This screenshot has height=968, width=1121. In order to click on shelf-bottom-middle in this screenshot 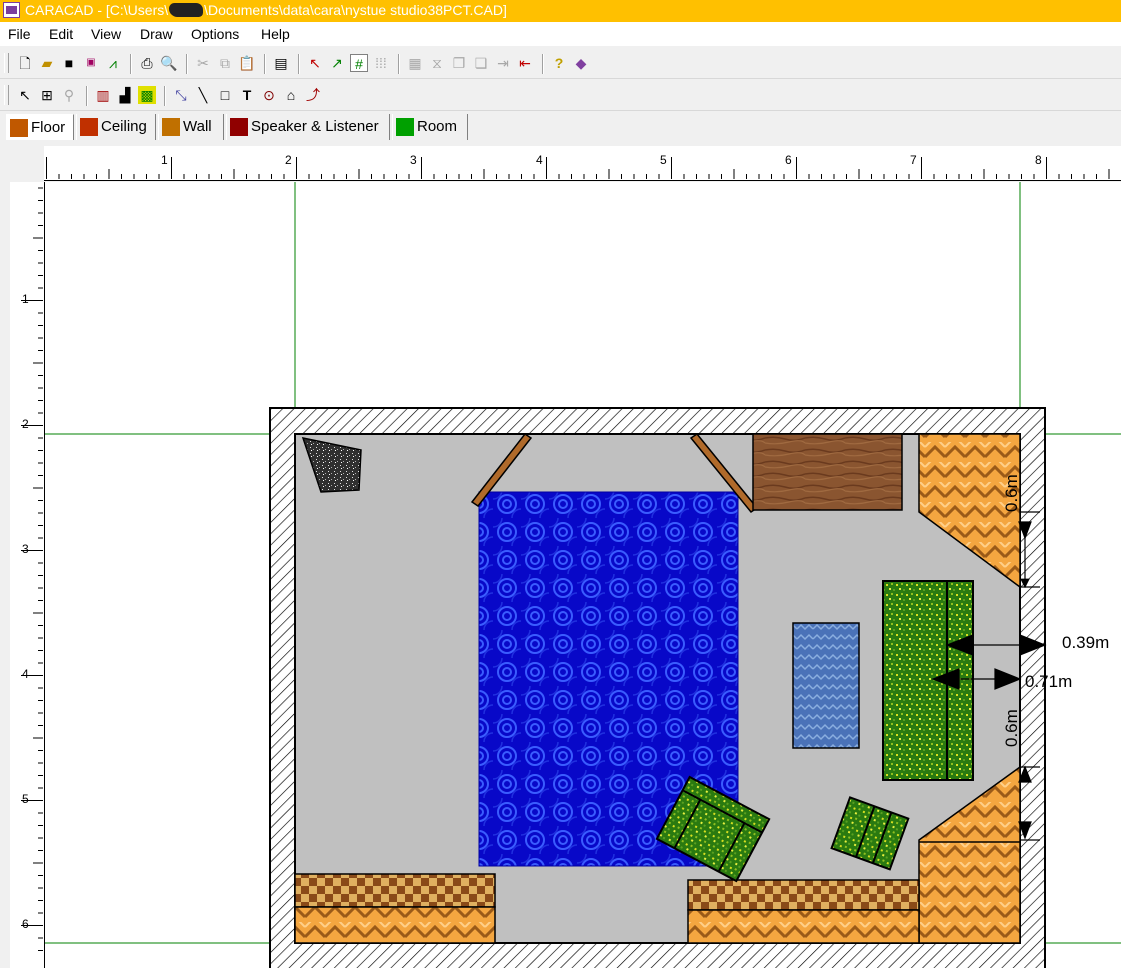, I will do `click(803, 895)`.